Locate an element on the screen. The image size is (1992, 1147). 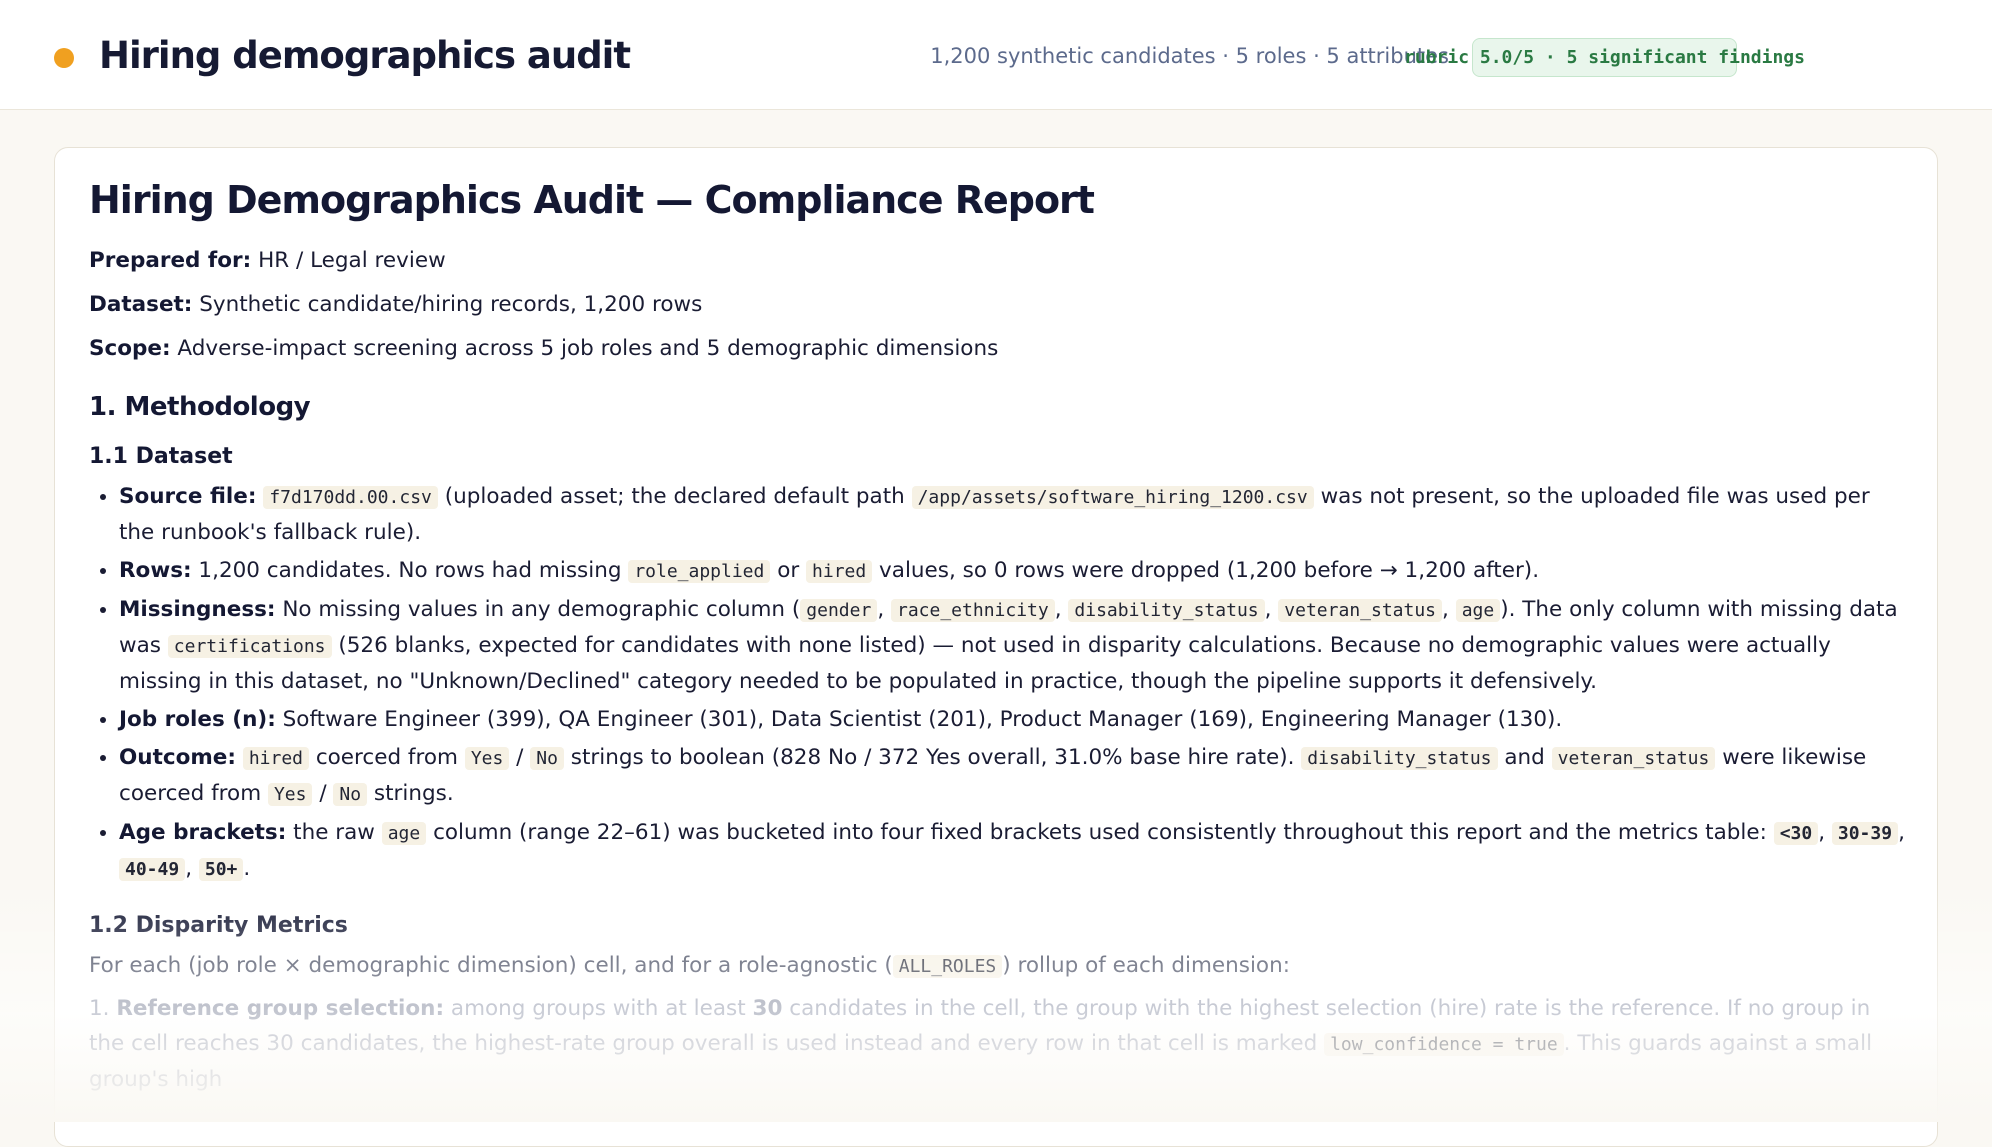
prepared-for: Prepared for: HR / Legal review is located at coordinates (999, 261).